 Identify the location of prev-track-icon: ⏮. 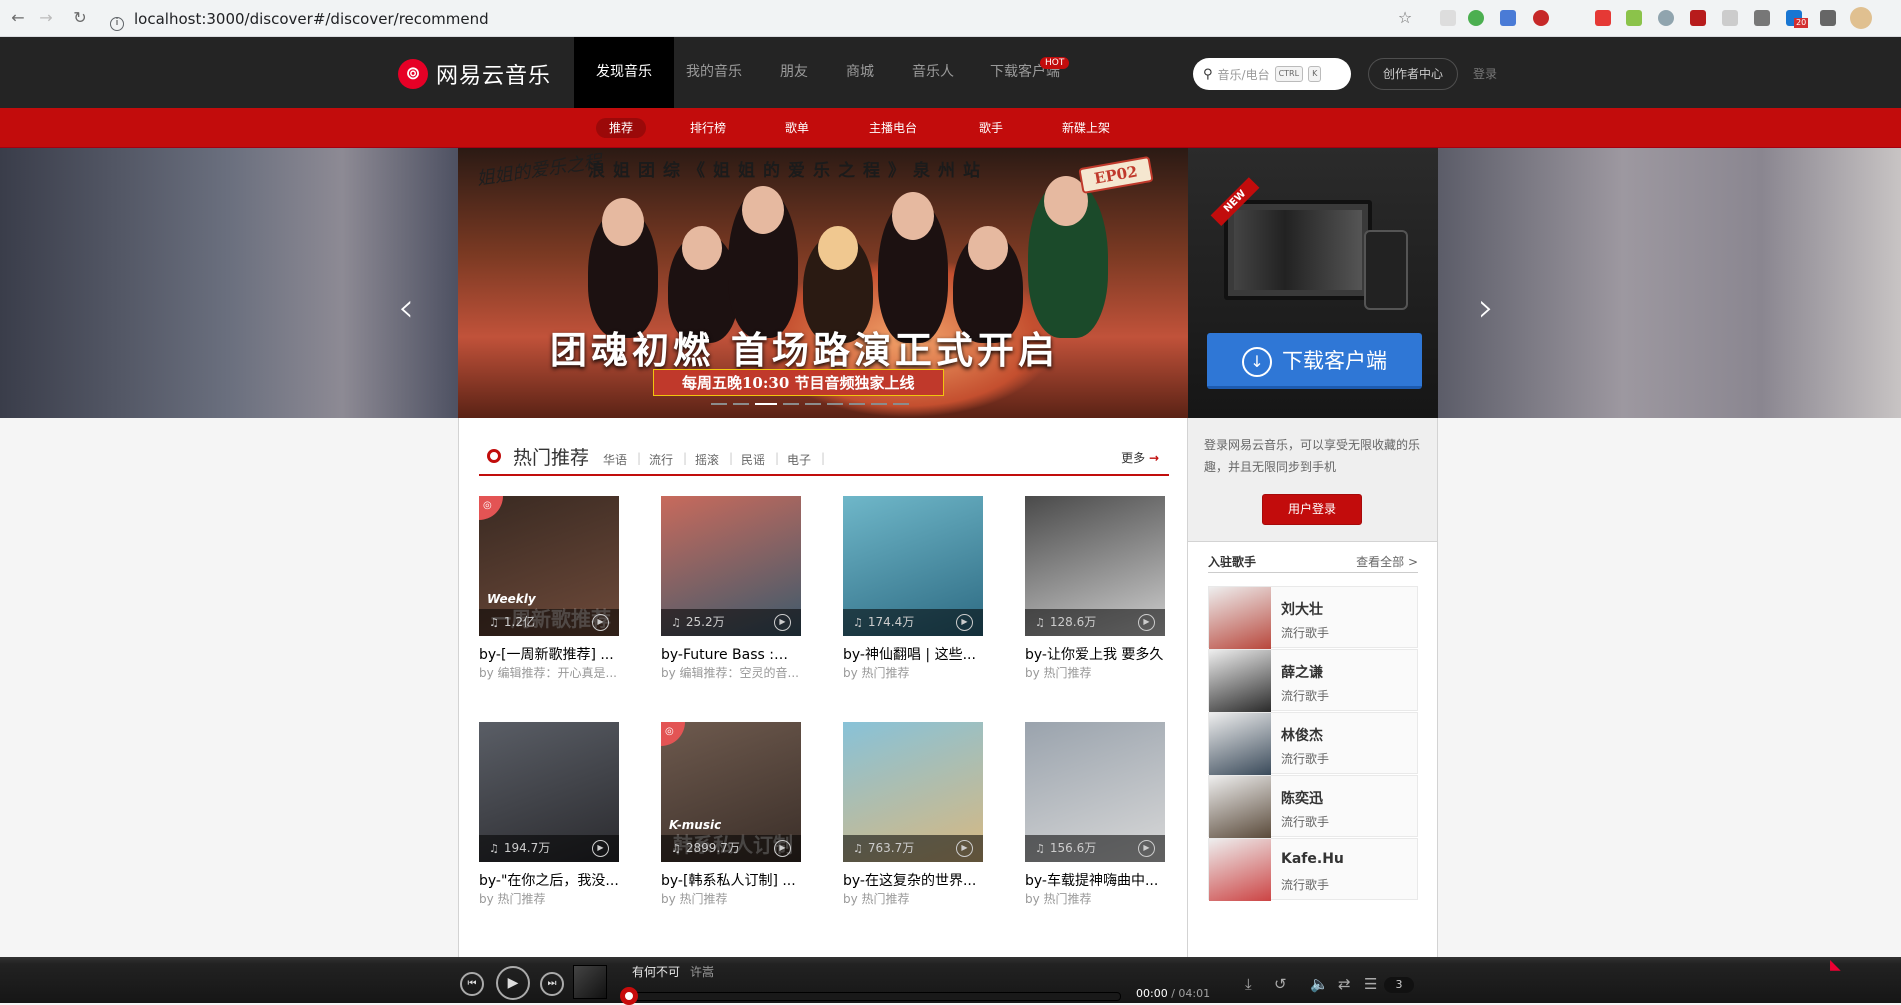
(472, 984).